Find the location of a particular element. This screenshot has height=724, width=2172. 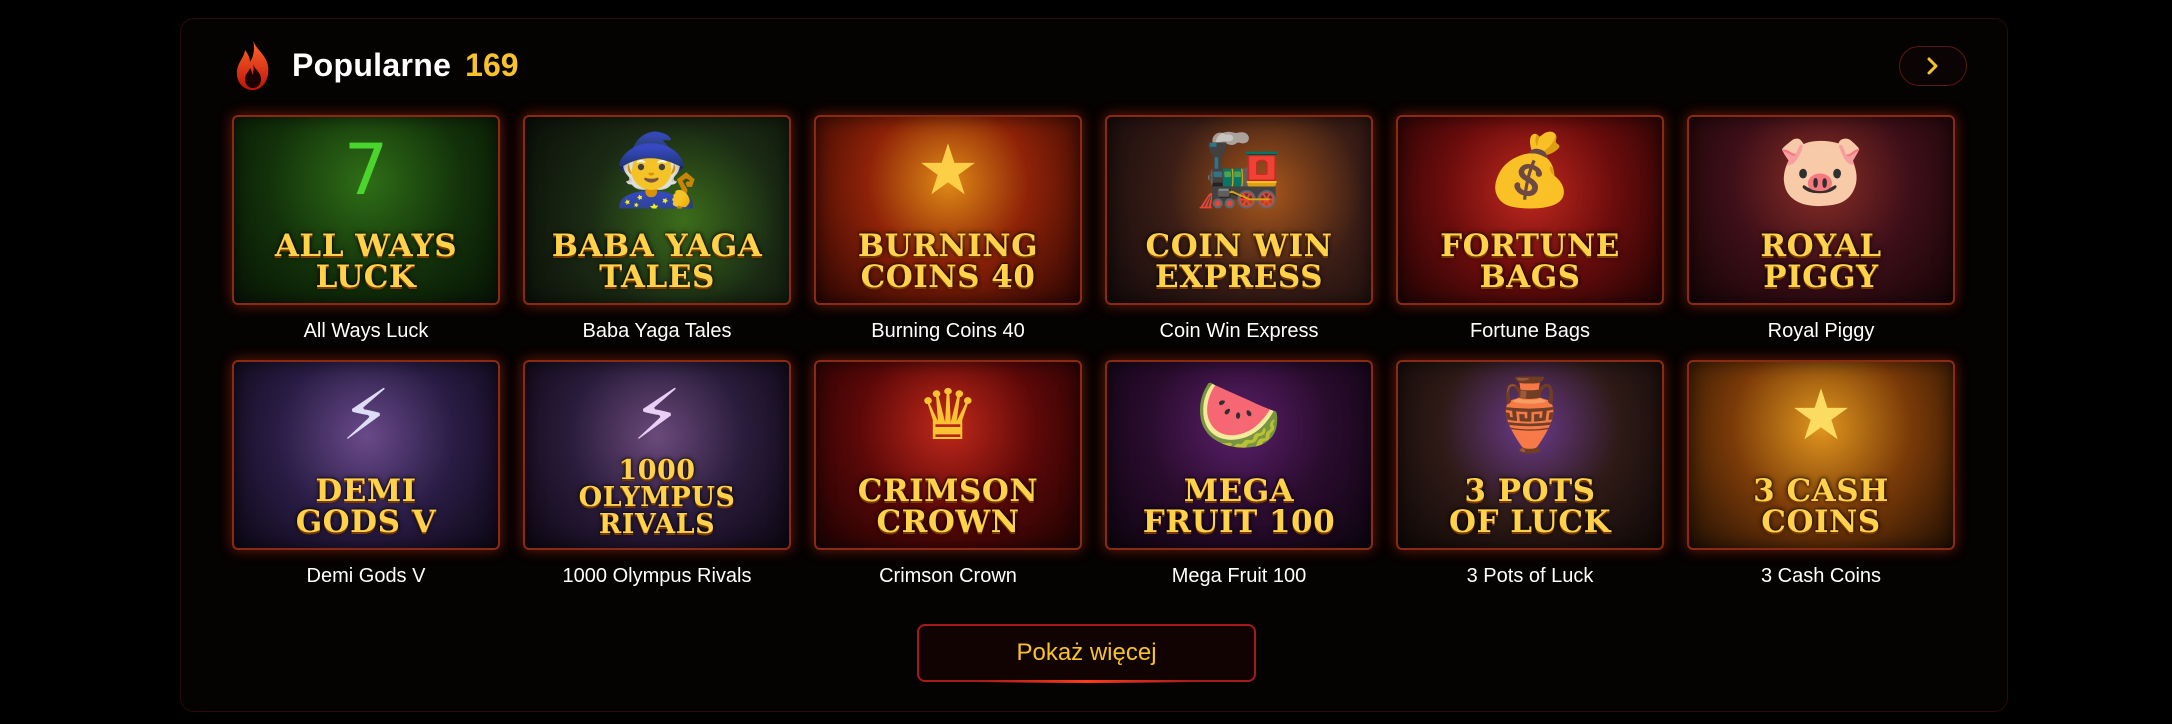

game-art-title: MEGA is located at coordinates (1239, 491).